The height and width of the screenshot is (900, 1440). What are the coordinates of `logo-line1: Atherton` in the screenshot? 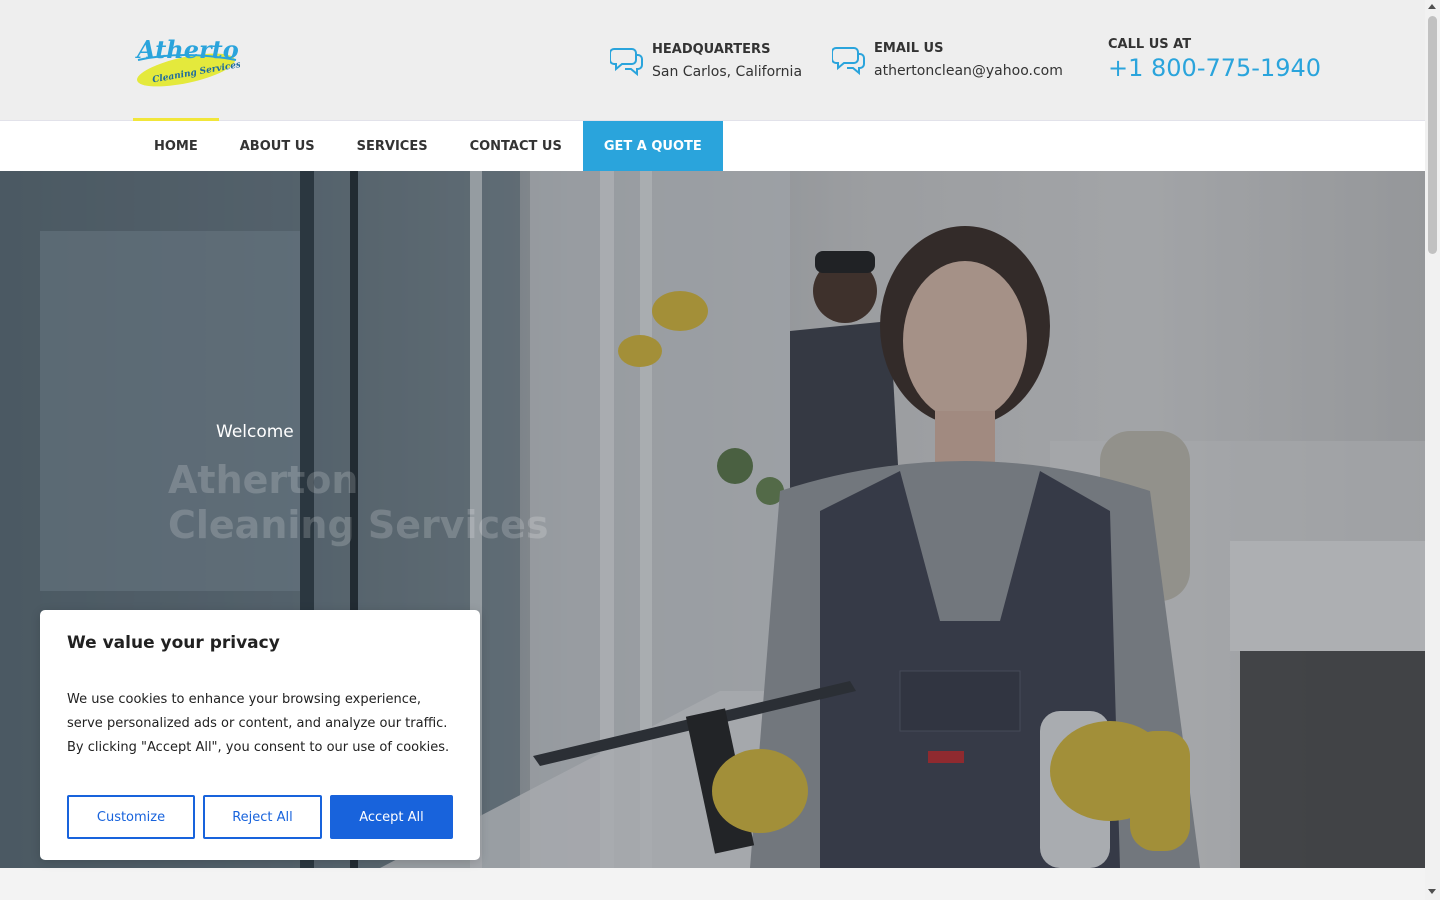 It's located at (187, 49).